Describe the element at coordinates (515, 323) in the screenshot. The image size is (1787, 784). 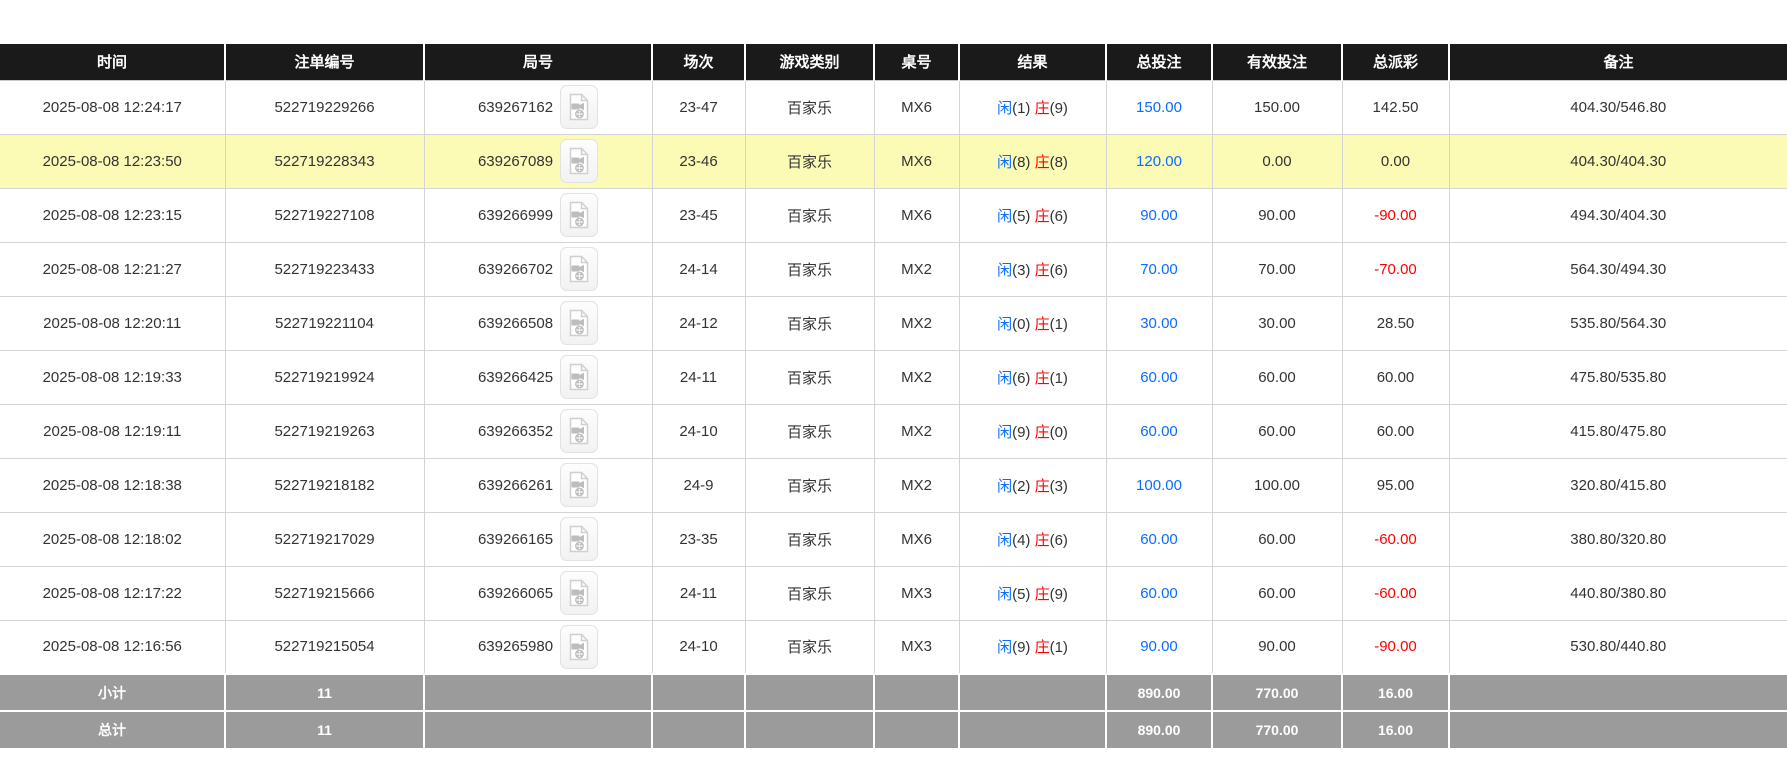
I see `game-number: 639266508` at that location.